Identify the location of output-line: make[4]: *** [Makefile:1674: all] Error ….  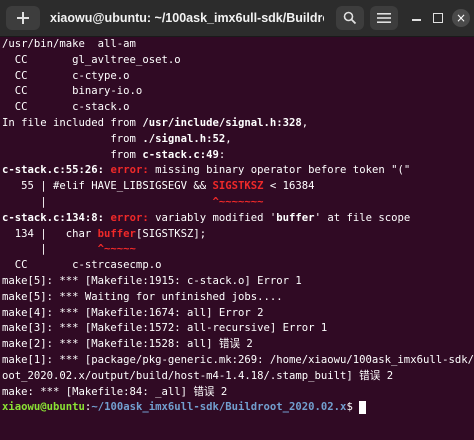
(133, 312).